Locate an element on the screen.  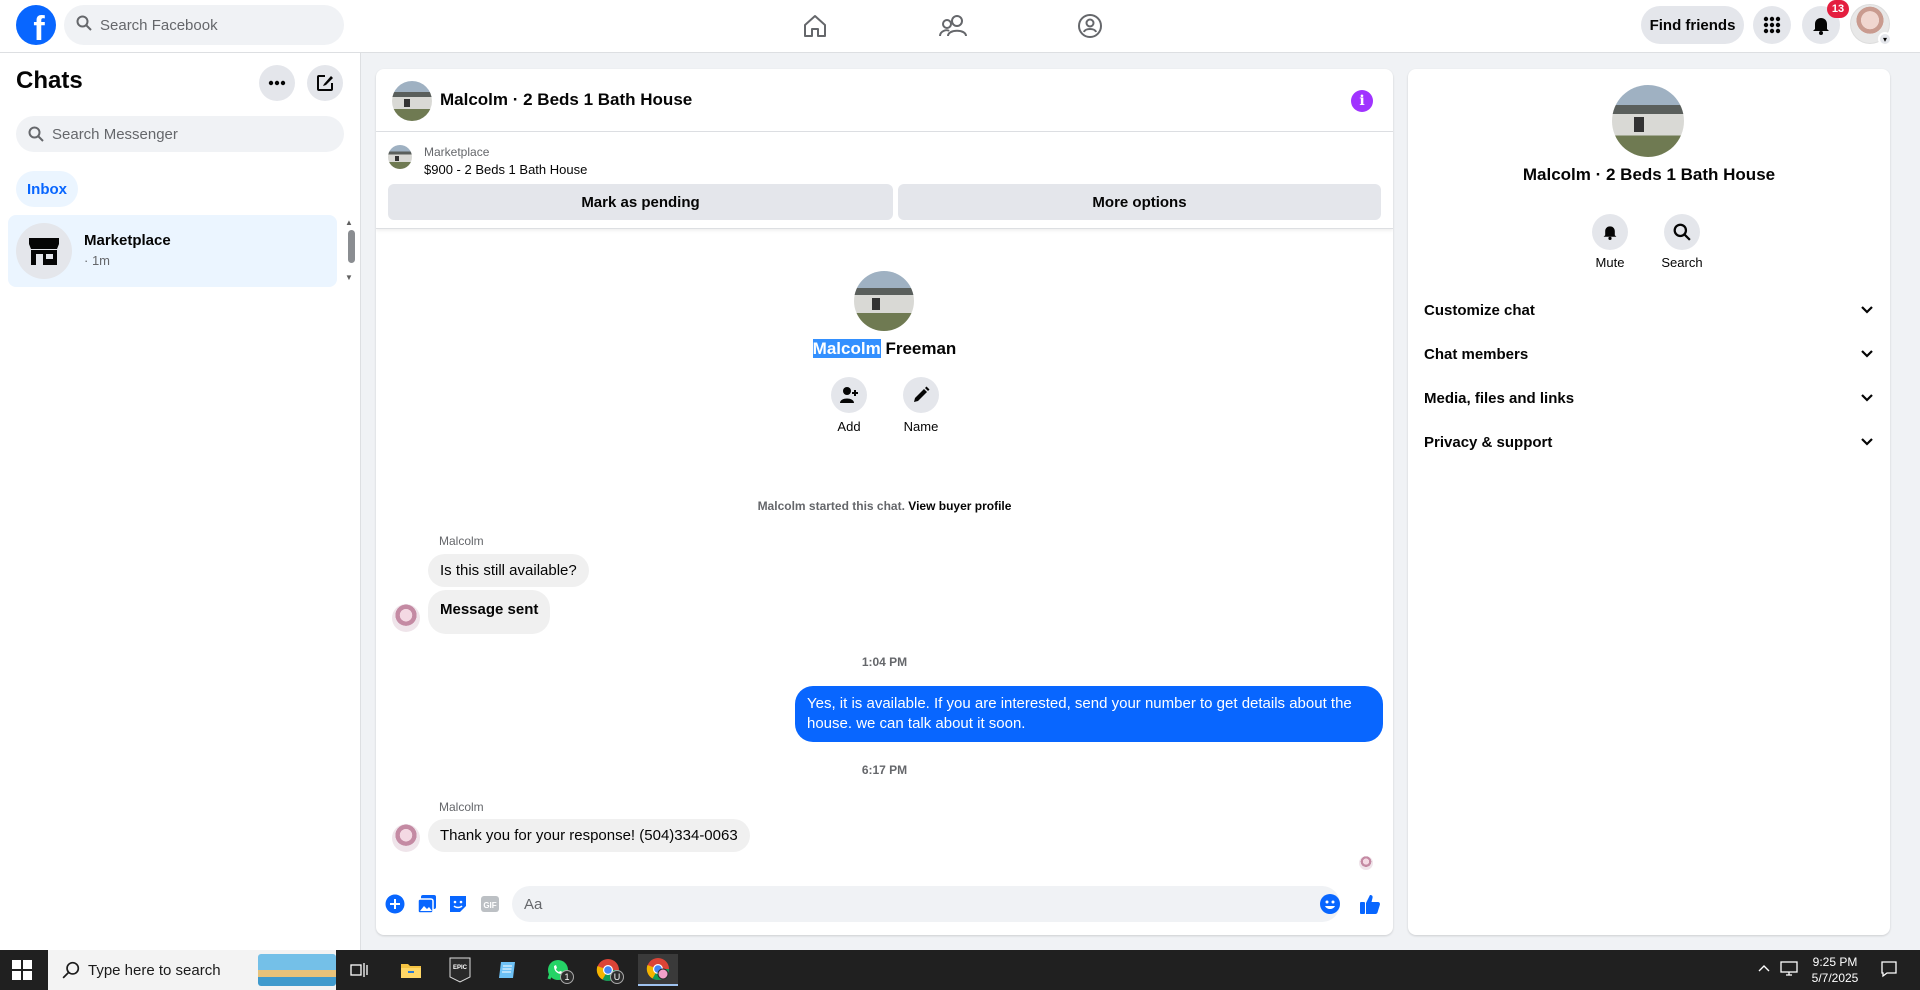
conversation-title: Malcolm · 2 Beds 1 Bath House is located at coordinates (566, 100).